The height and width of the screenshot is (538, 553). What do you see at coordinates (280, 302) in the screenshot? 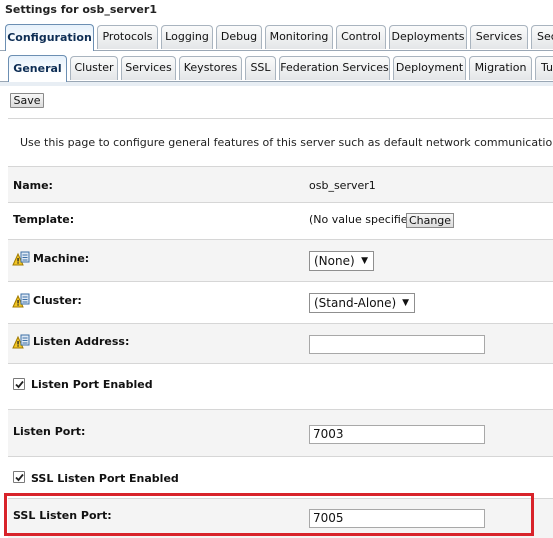
I see `cluster-row: Cluster: (Stand-Alone) ▼` at bounding box center [280, 302].